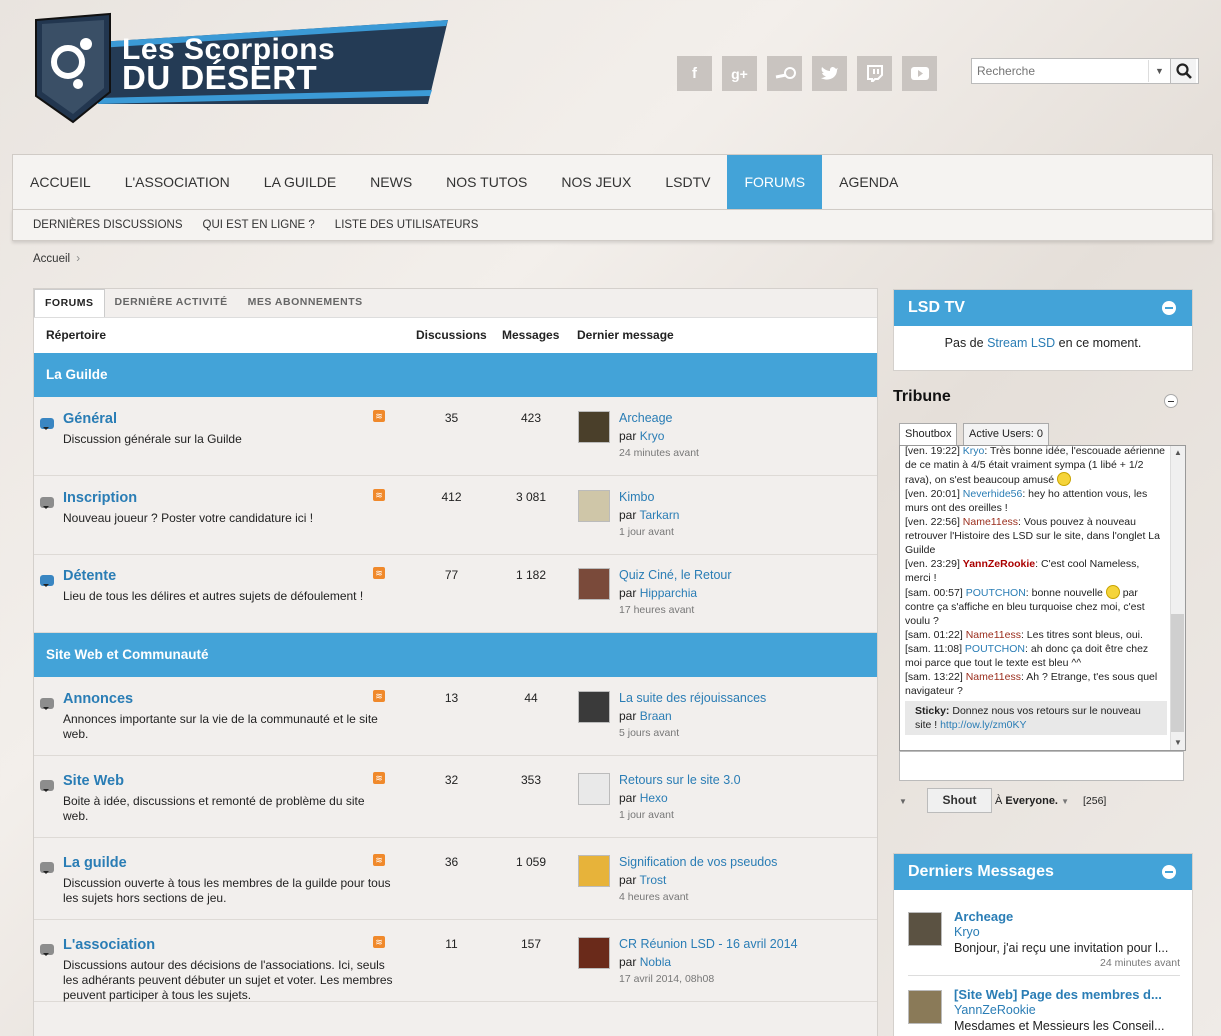 The image size is (1221, 1036). I want to click on nav-news: News, so click(391, 182).